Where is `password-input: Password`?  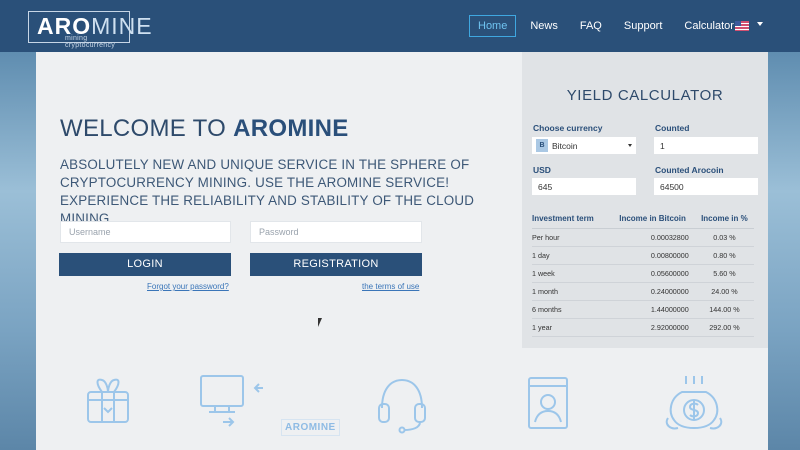 password-input: Password is located at coordinates (336, 232).